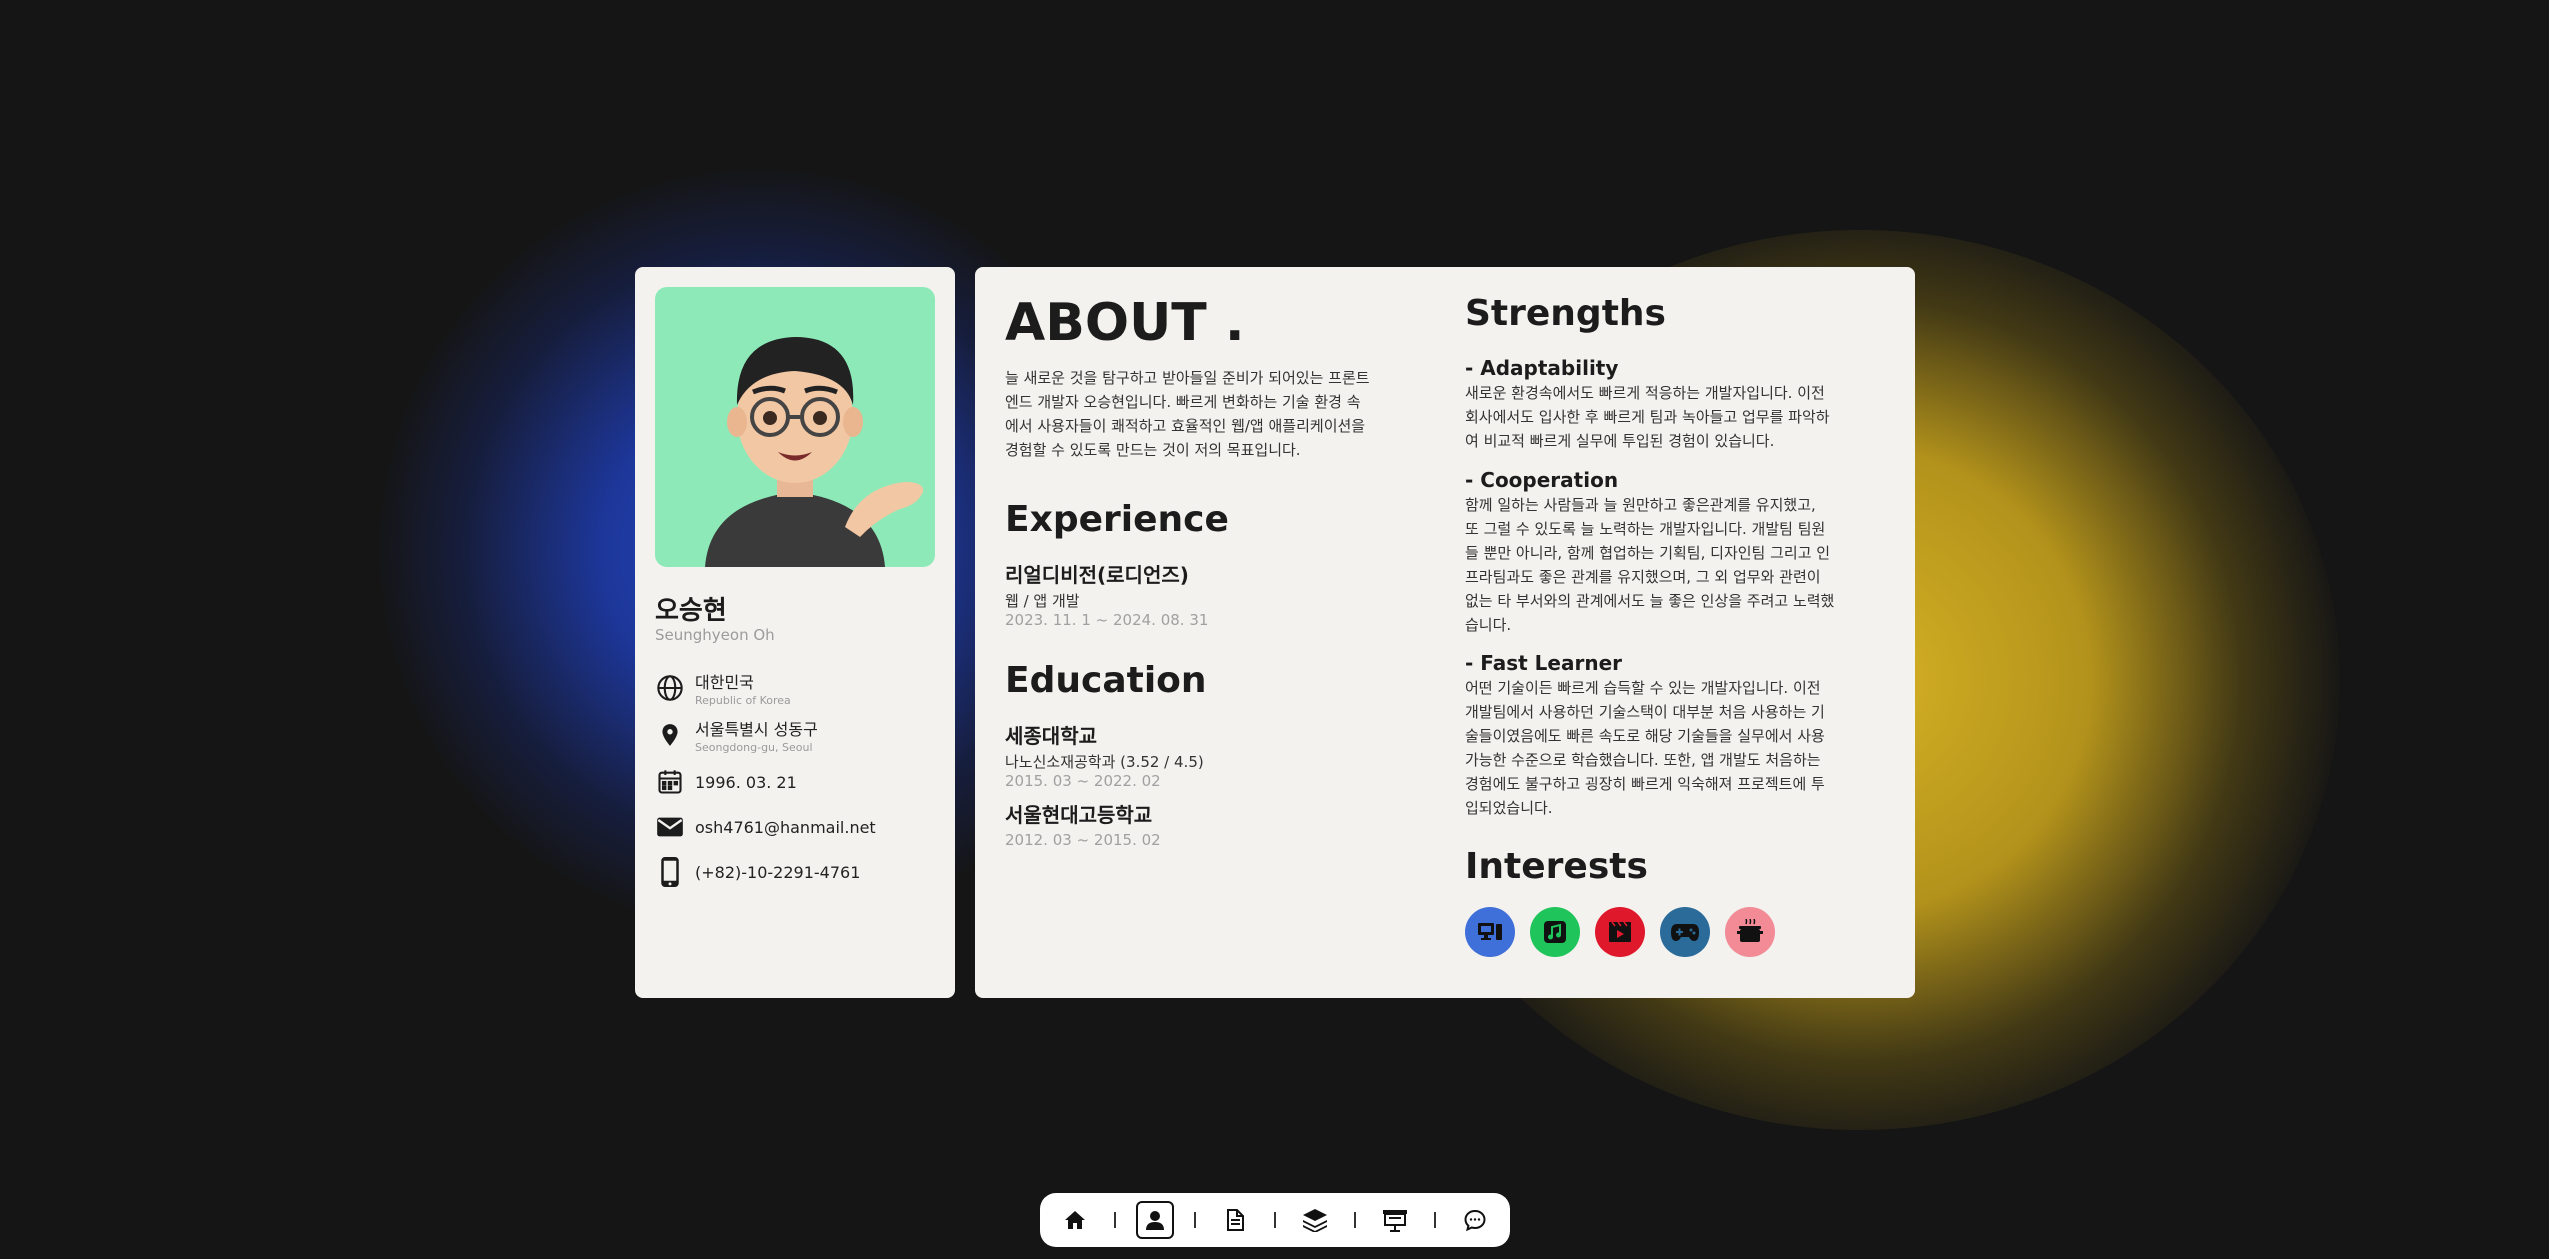 The image size is (2549, 1259). I want to click on about-line: 엔드 개발자 오승현입니다. 빠르게 변화하는 기술 환경 속, so click(1183, 402).